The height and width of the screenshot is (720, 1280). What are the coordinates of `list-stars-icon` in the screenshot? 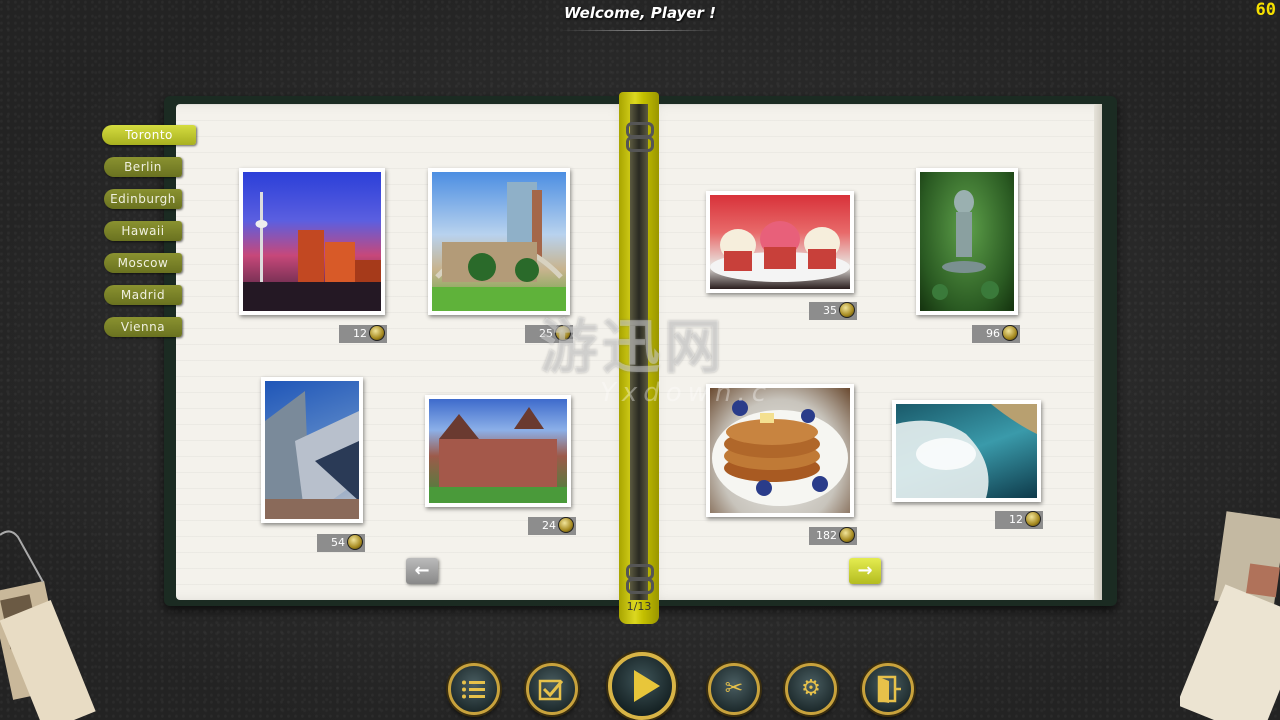 It's located at (473, 689).